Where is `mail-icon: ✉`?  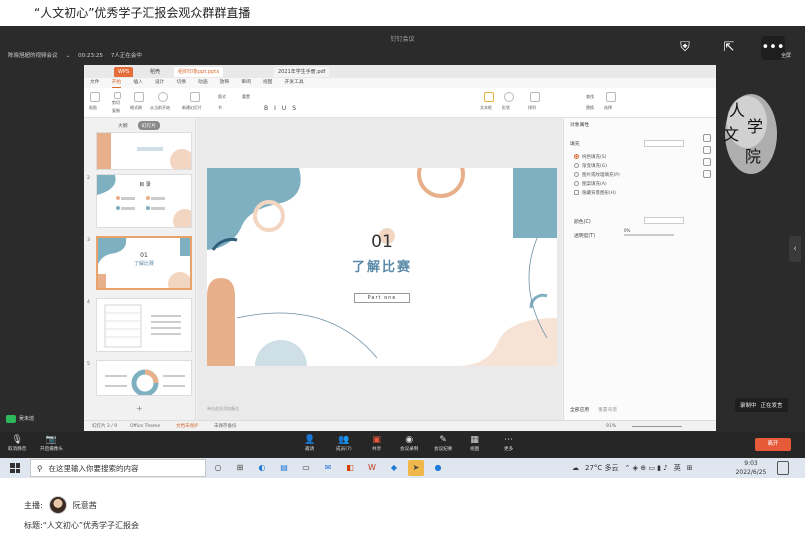 mail-icon: ✉ is located at coordinates (328, 468).